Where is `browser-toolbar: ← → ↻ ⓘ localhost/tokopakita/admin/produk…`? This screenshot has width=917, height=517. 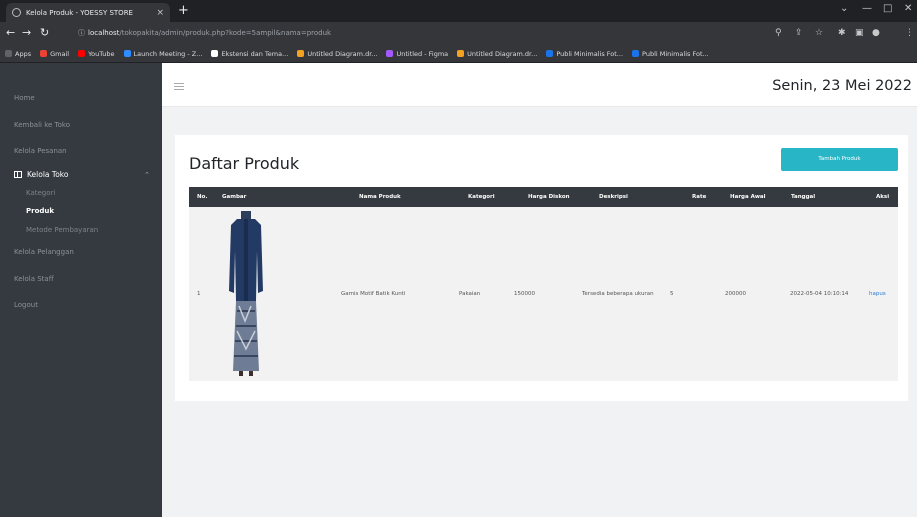 browser-toolbar: ← → ↻ ⓘ localhost/tokopakita/admin/produk… is located at coordinates (458, 33).